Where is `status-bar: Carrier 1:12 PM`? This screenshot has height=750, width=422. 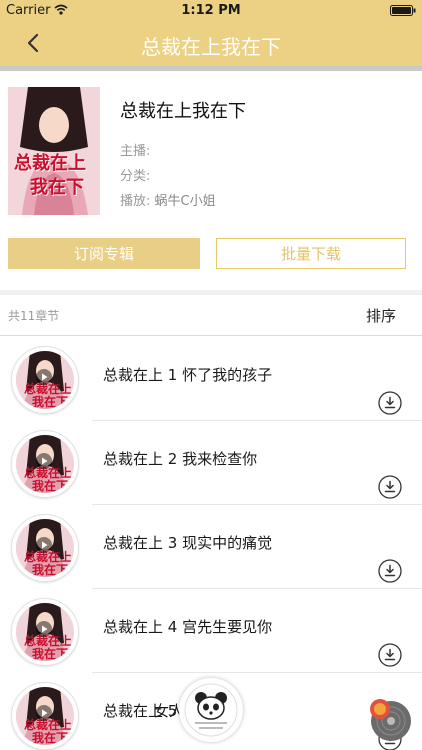
status-bar: Carrier 1:12 PM is located at coordinates (211, 11).